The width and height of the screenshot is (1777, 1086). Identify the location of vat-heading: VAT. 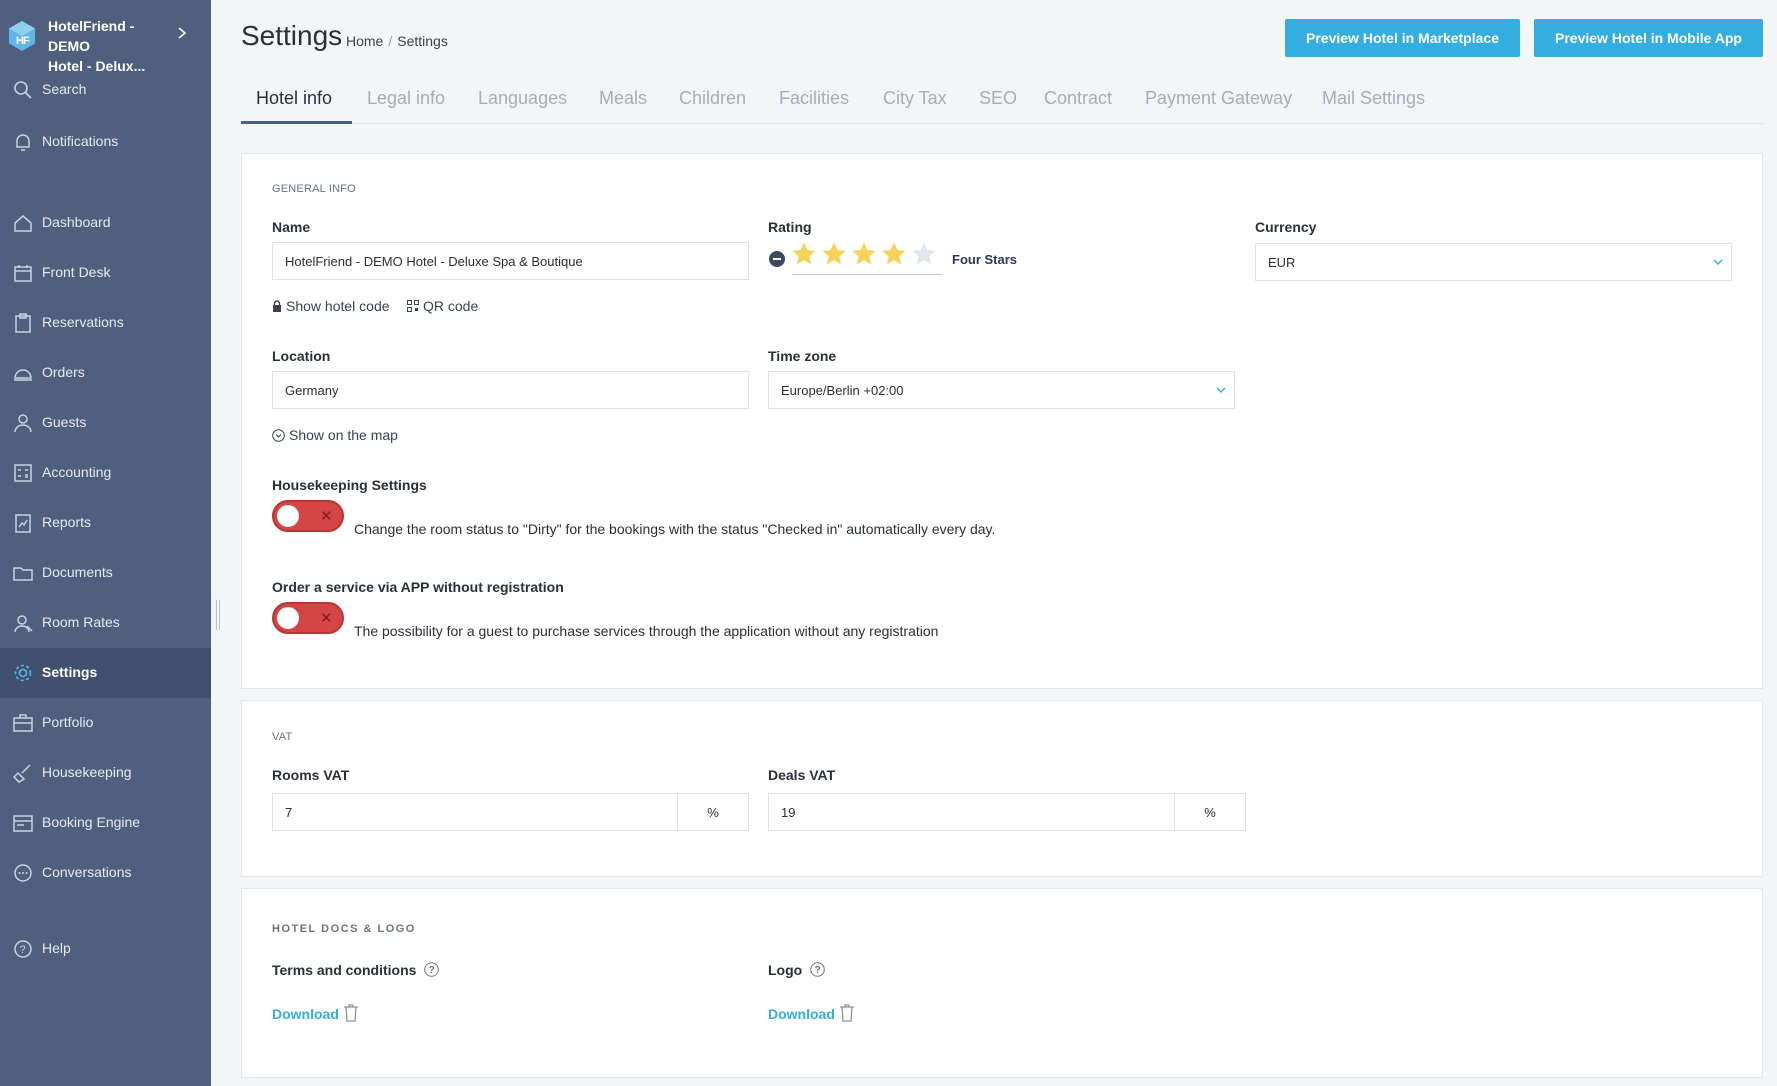
(282, 737).